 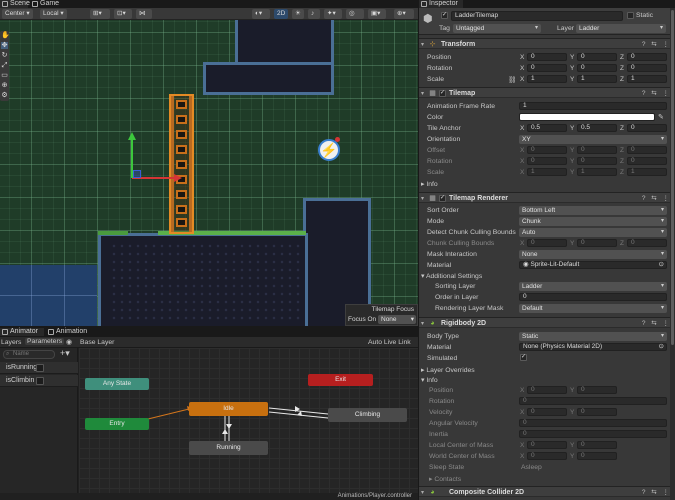 I want to click on link-icon: ⛓, so click(x=512, y=80).